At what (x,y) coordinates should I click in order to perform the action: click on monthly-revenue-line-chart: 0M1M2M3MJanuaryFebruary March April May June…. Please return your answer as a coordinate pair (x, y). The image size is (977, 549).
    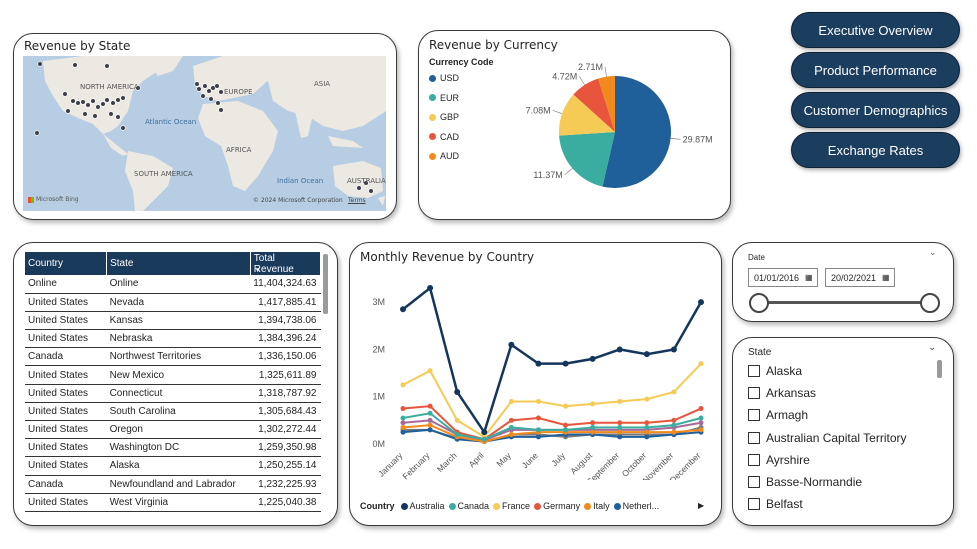
    Looking at the image, I should click on (535, 380).